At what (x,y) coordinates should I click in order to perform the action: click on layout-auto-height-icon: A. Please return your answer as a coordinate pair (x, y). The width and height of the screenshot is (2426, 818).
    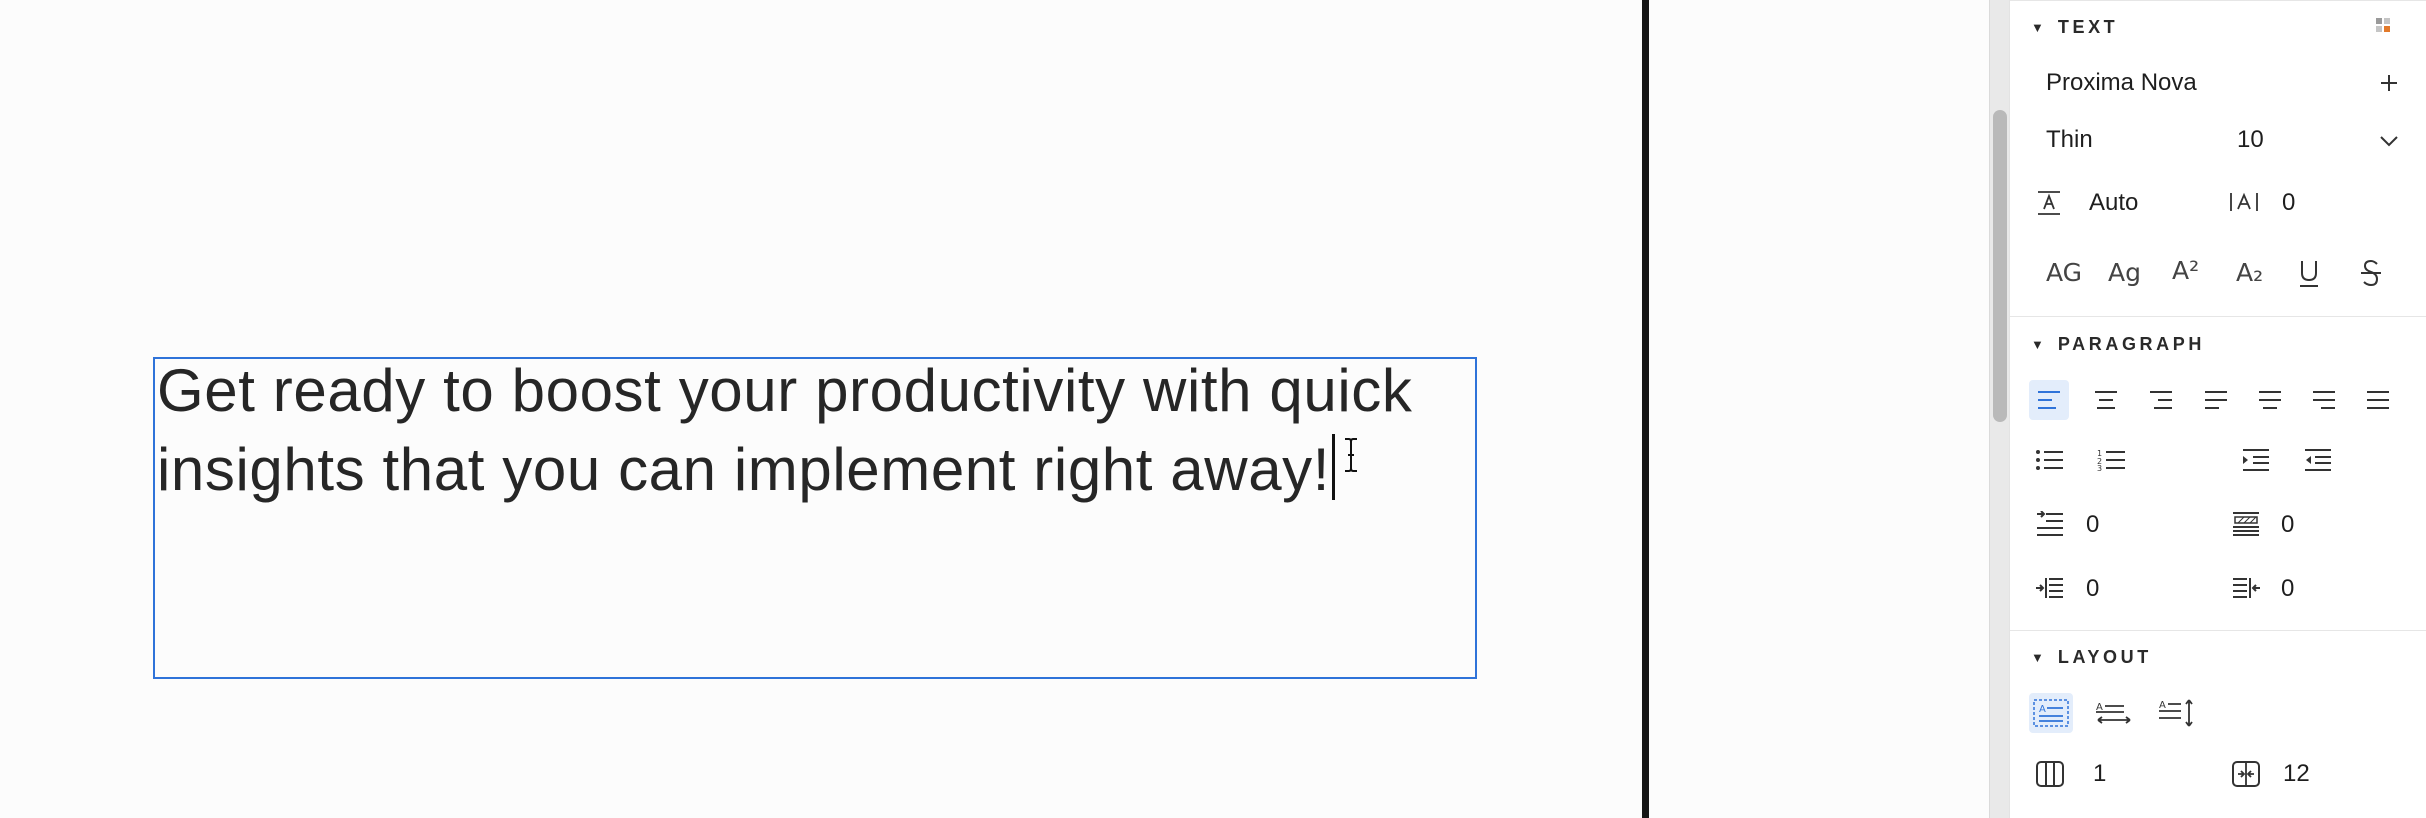
    Looking at the image, I should click on (2177, 713).